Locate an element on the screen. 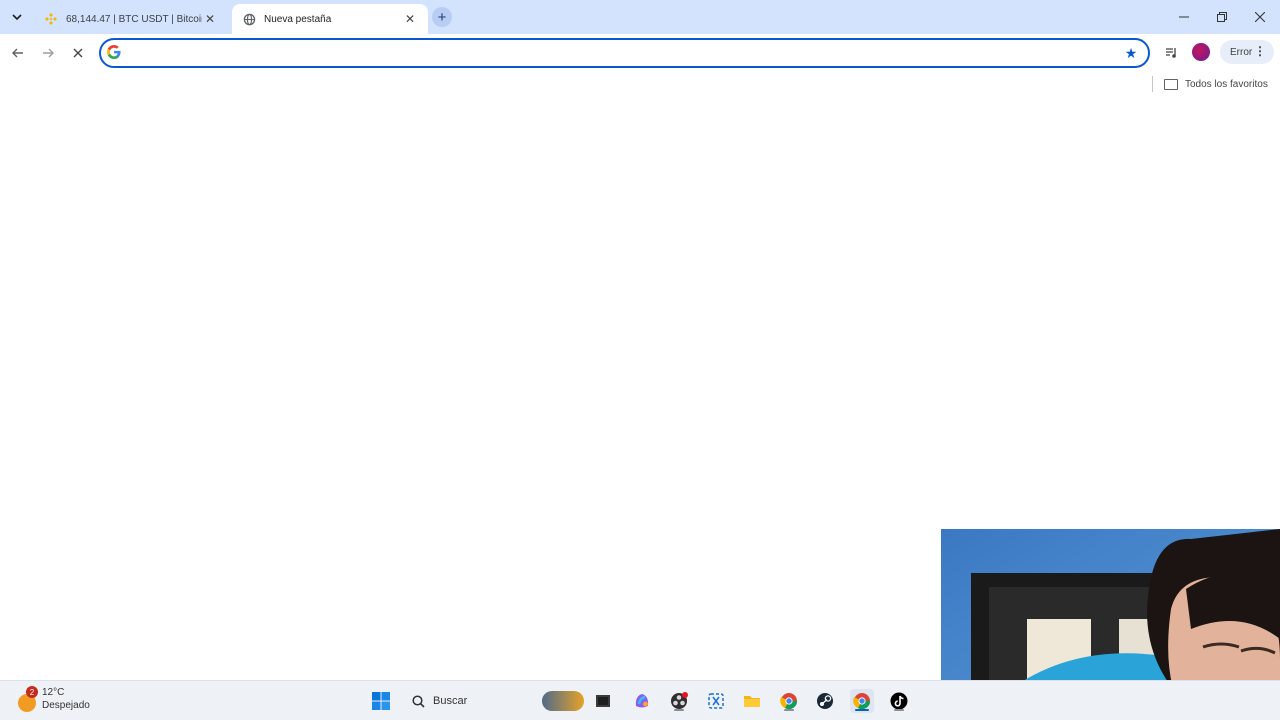  forward-button is located at coordinates (48, 53).